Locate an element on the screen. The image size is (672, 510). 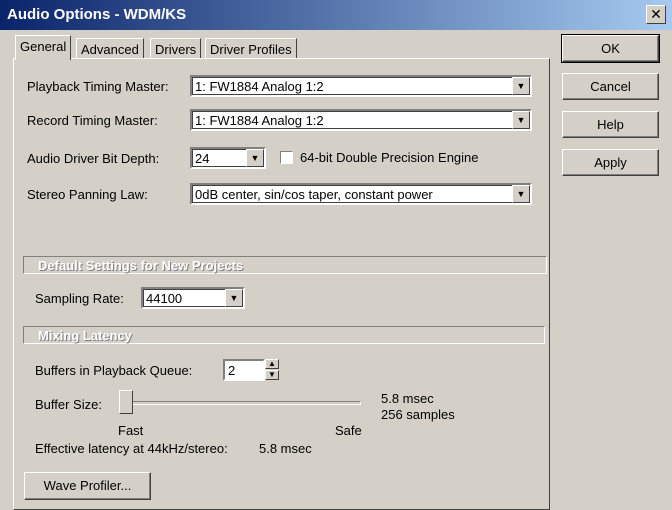
bit-depth-select: 24 ▼ is located at coordinates (228, 158).